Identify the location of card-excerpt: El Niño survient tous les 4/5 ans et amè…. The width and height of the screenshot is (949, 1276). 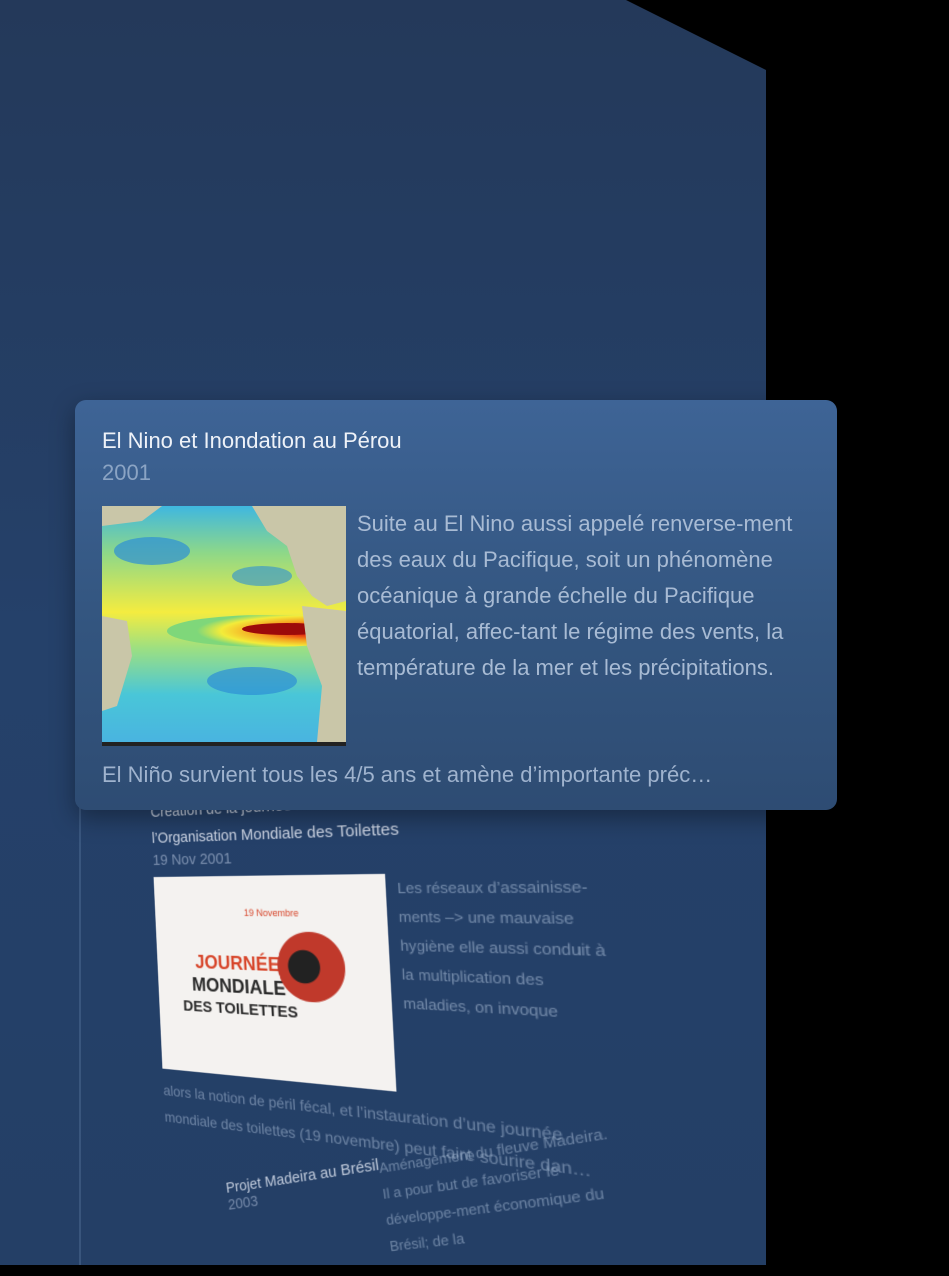
(407, 774).